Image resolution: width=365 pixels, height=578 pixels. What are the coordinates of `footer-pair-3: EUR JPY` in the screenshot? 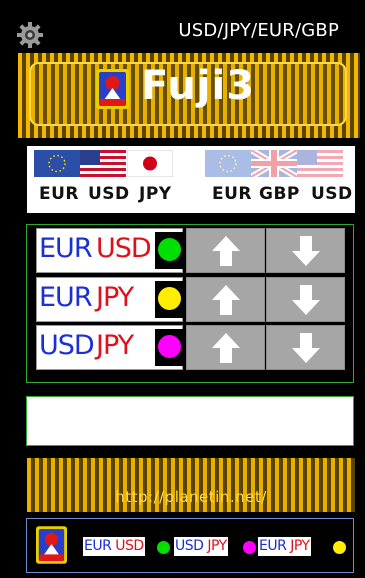 It's located at (284, 546).